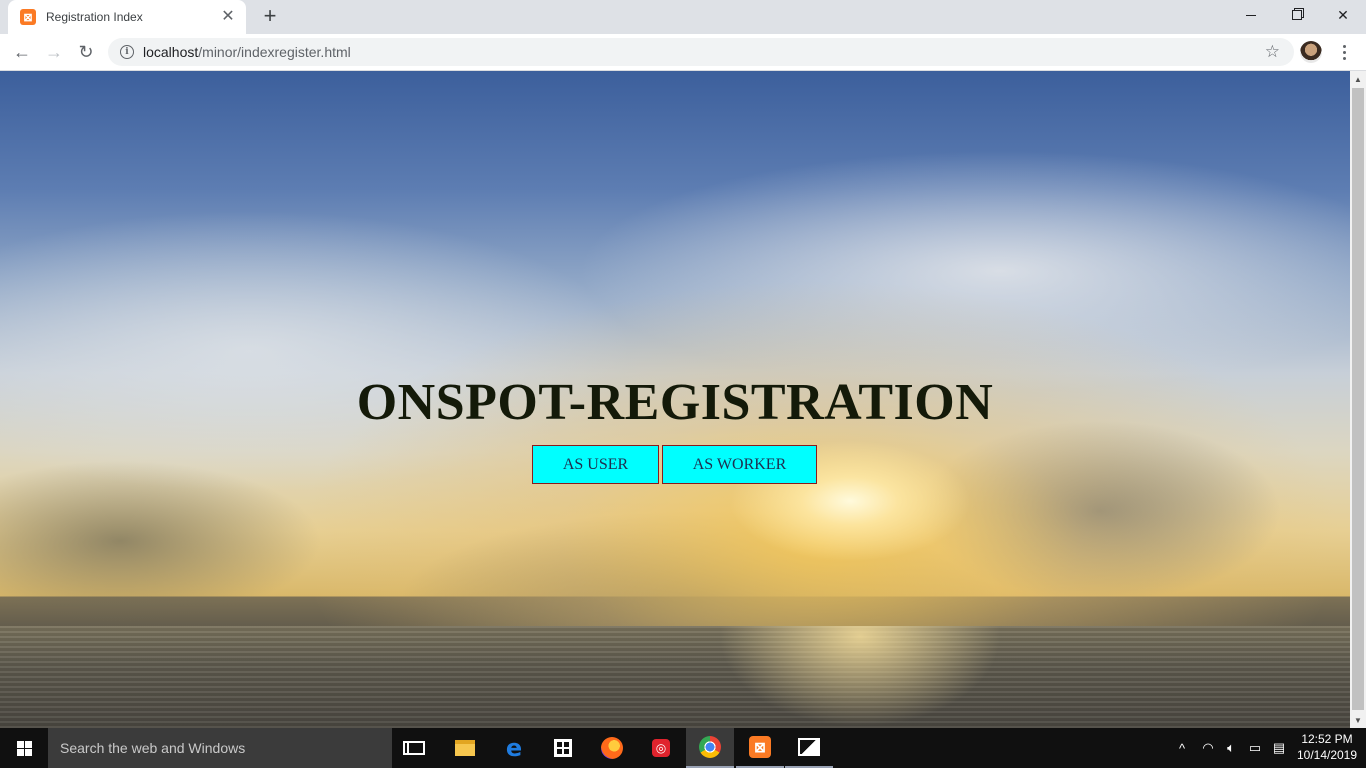  I want to click on photos-icon, so click(809, 747).